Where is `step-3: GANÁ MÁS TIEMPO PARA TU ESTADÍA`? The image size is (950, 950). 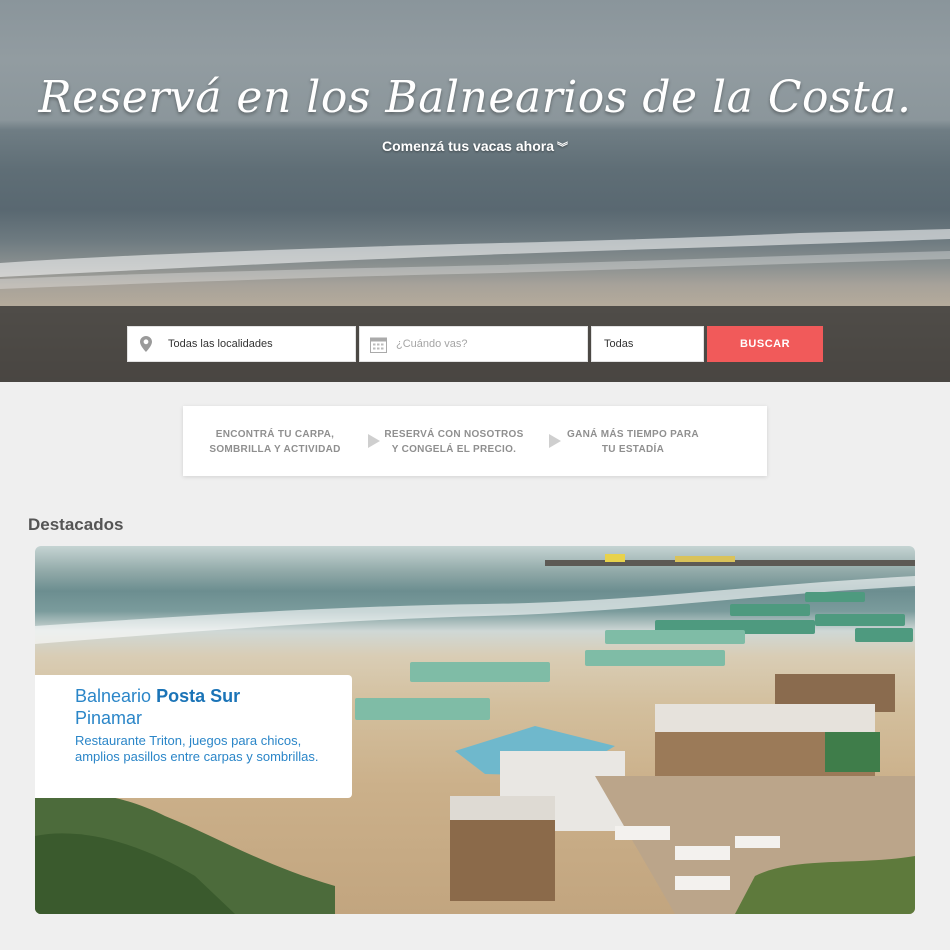 step-3: GANÁ MÁS TIEMPO PARA TU ESTADÍA is located at coordinates (633, 442).